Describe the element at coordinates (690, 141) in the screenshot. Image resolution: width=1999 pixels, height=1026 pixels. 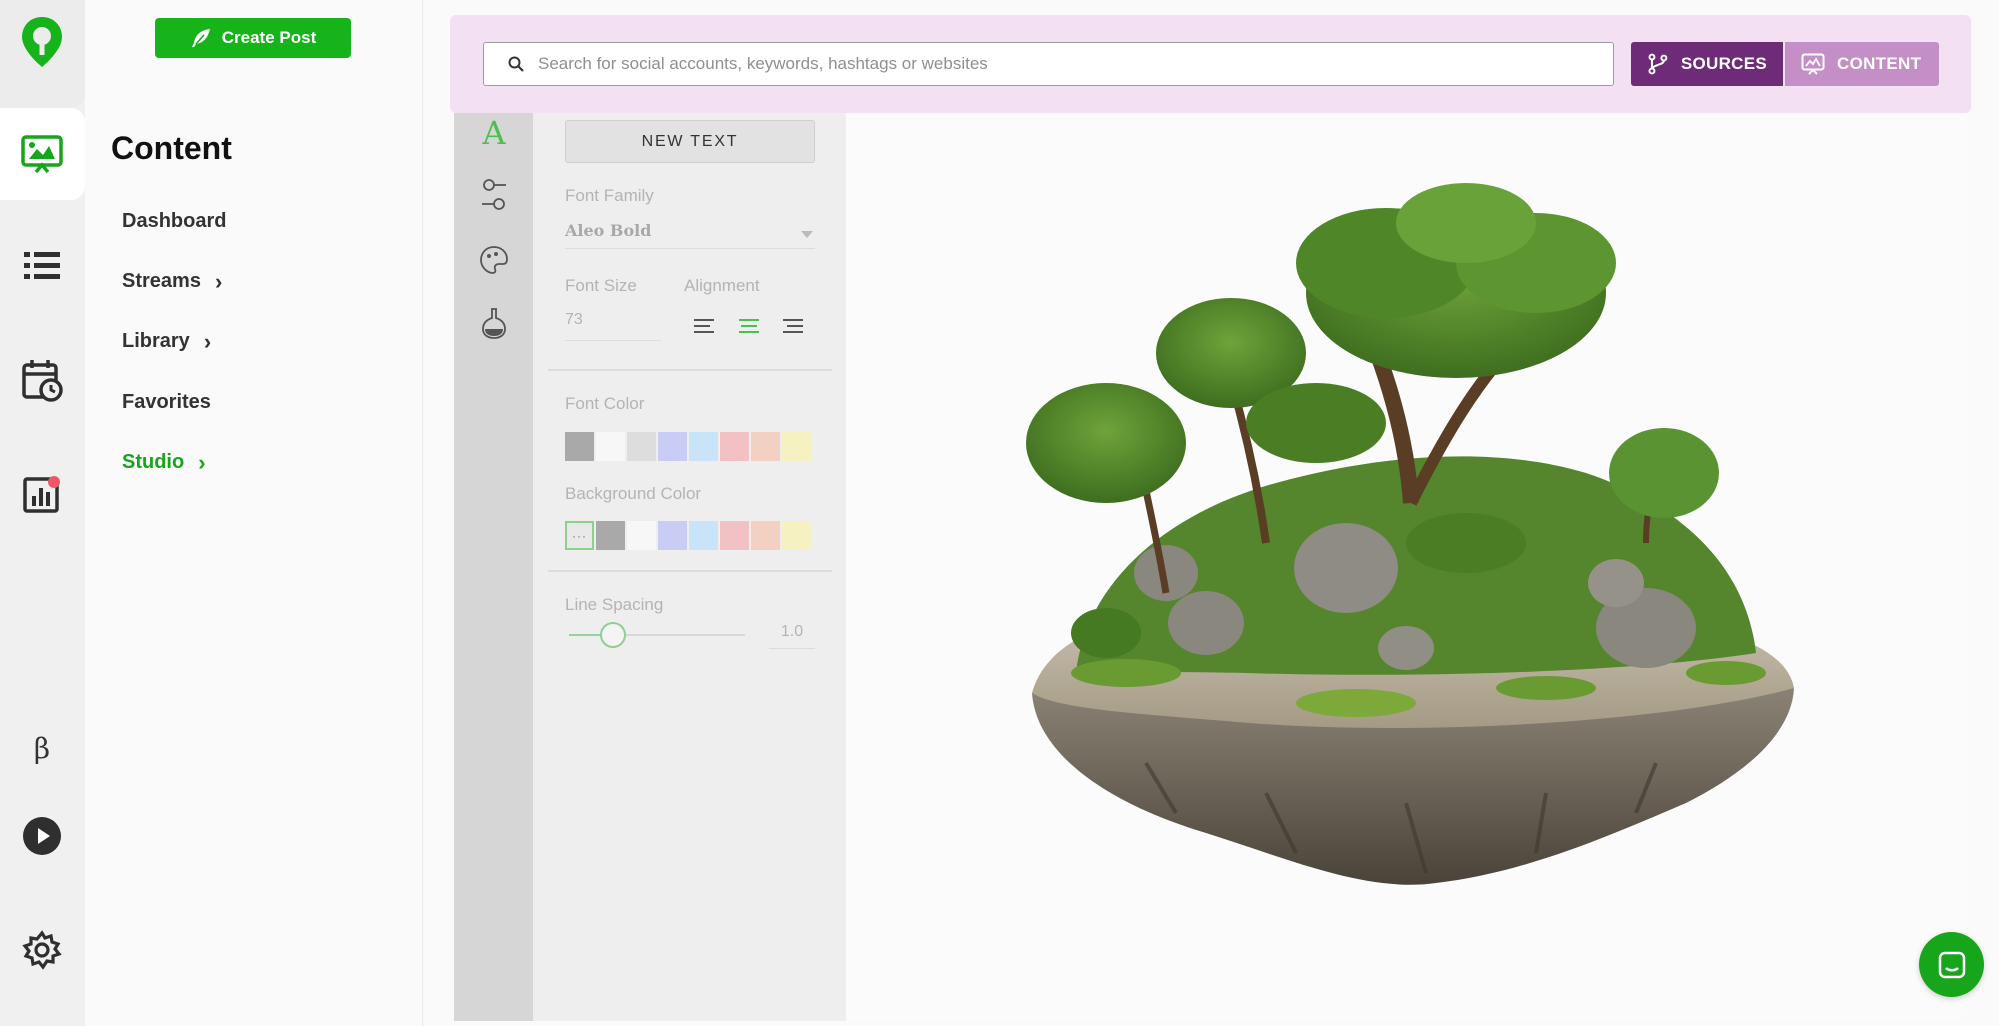
I see `new-text-button: NEW TEXT` at that location.